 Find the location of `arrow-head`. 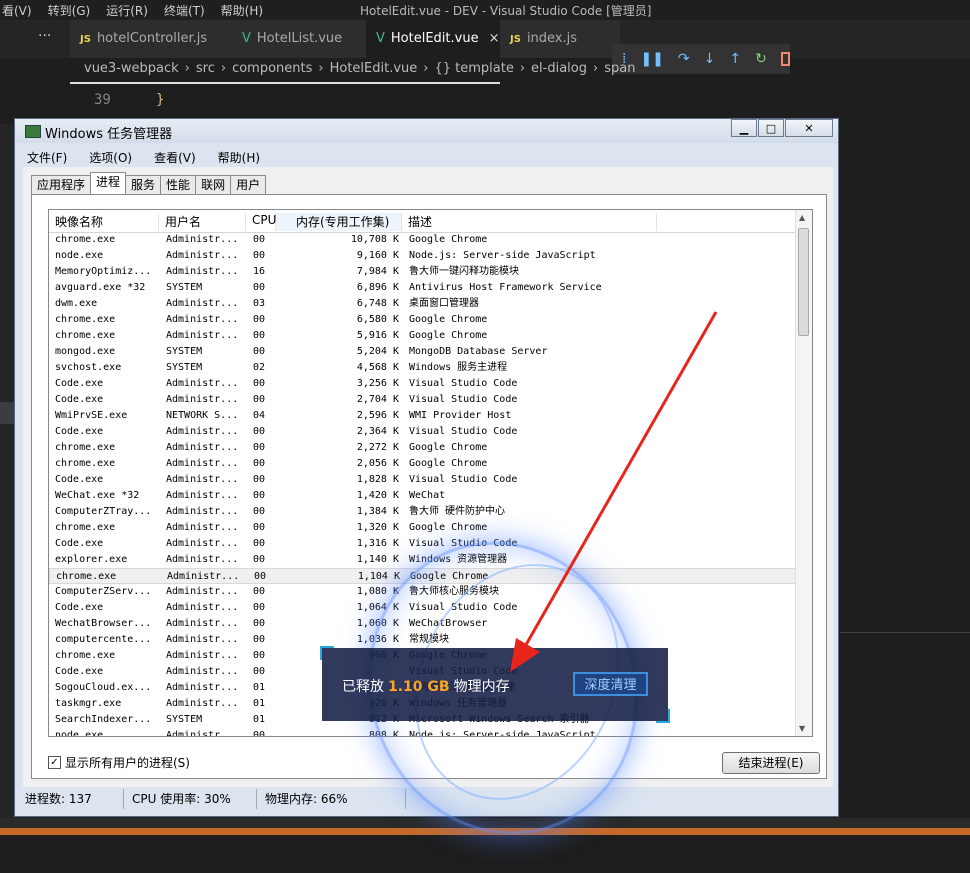

arrow-head is located at coordinates (525, 655).